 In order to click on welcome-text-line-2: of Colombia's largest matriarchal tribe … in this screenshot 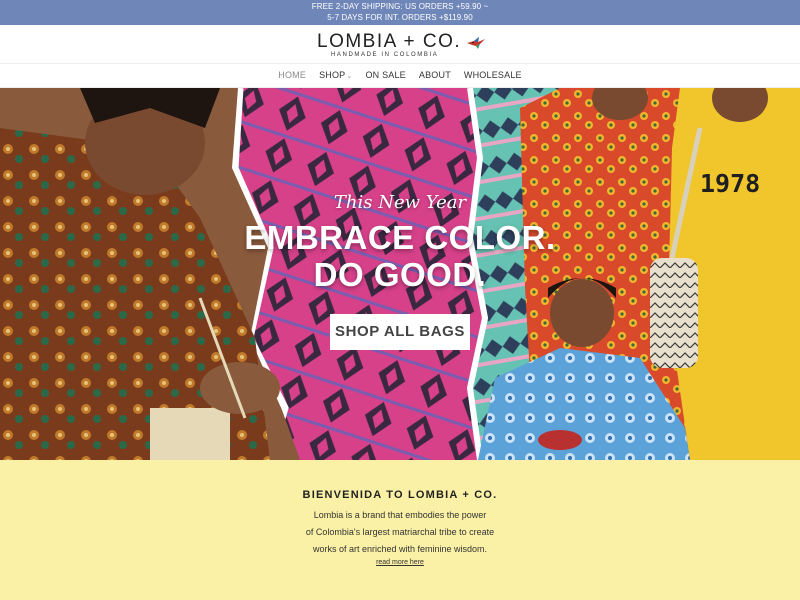, I will do `click(400, 532)`.